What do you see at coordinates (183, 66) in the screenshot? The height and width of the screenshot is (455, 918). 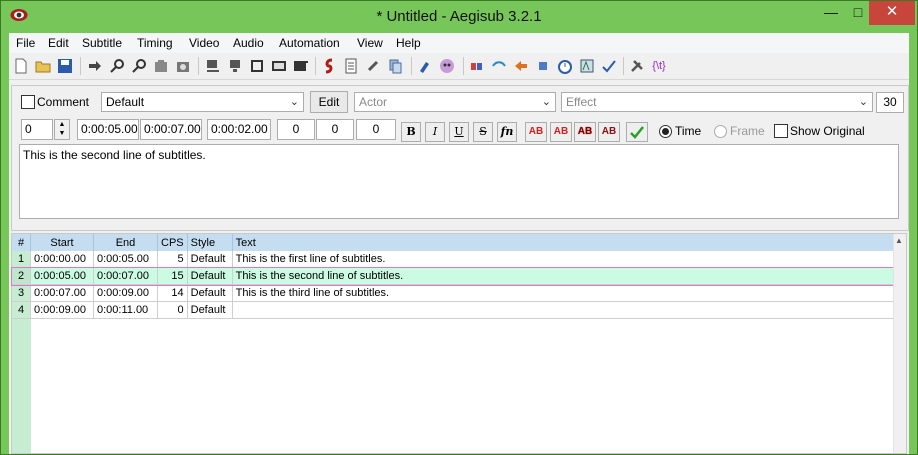 I see `snapshot-copy-icon` at bounding box center [183, 66].